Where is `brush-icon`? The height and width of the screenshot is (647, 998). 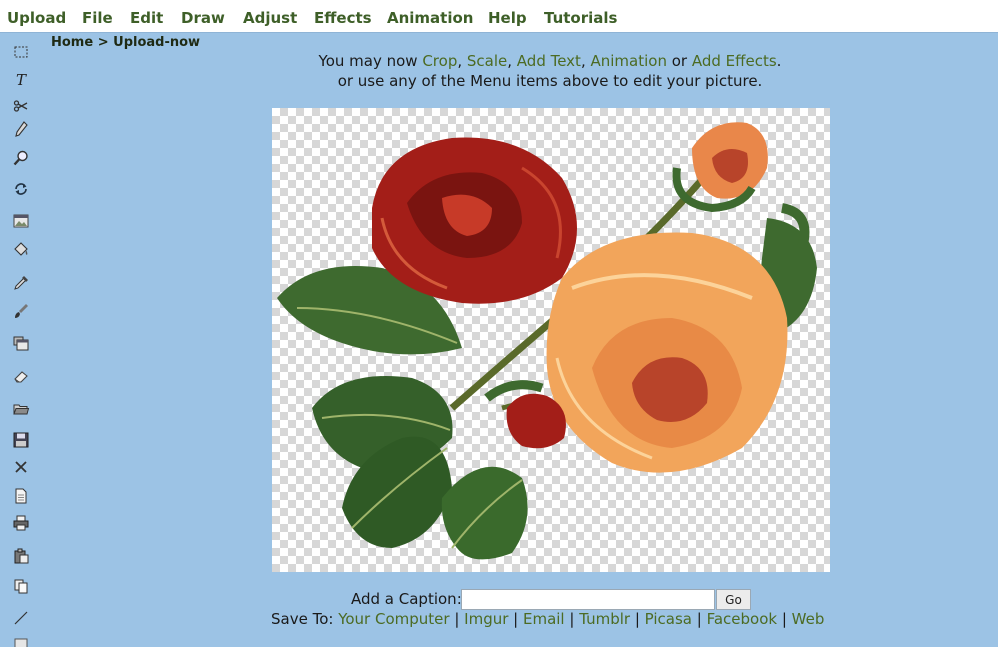
brush-icon is located at coordinates (21, 311).